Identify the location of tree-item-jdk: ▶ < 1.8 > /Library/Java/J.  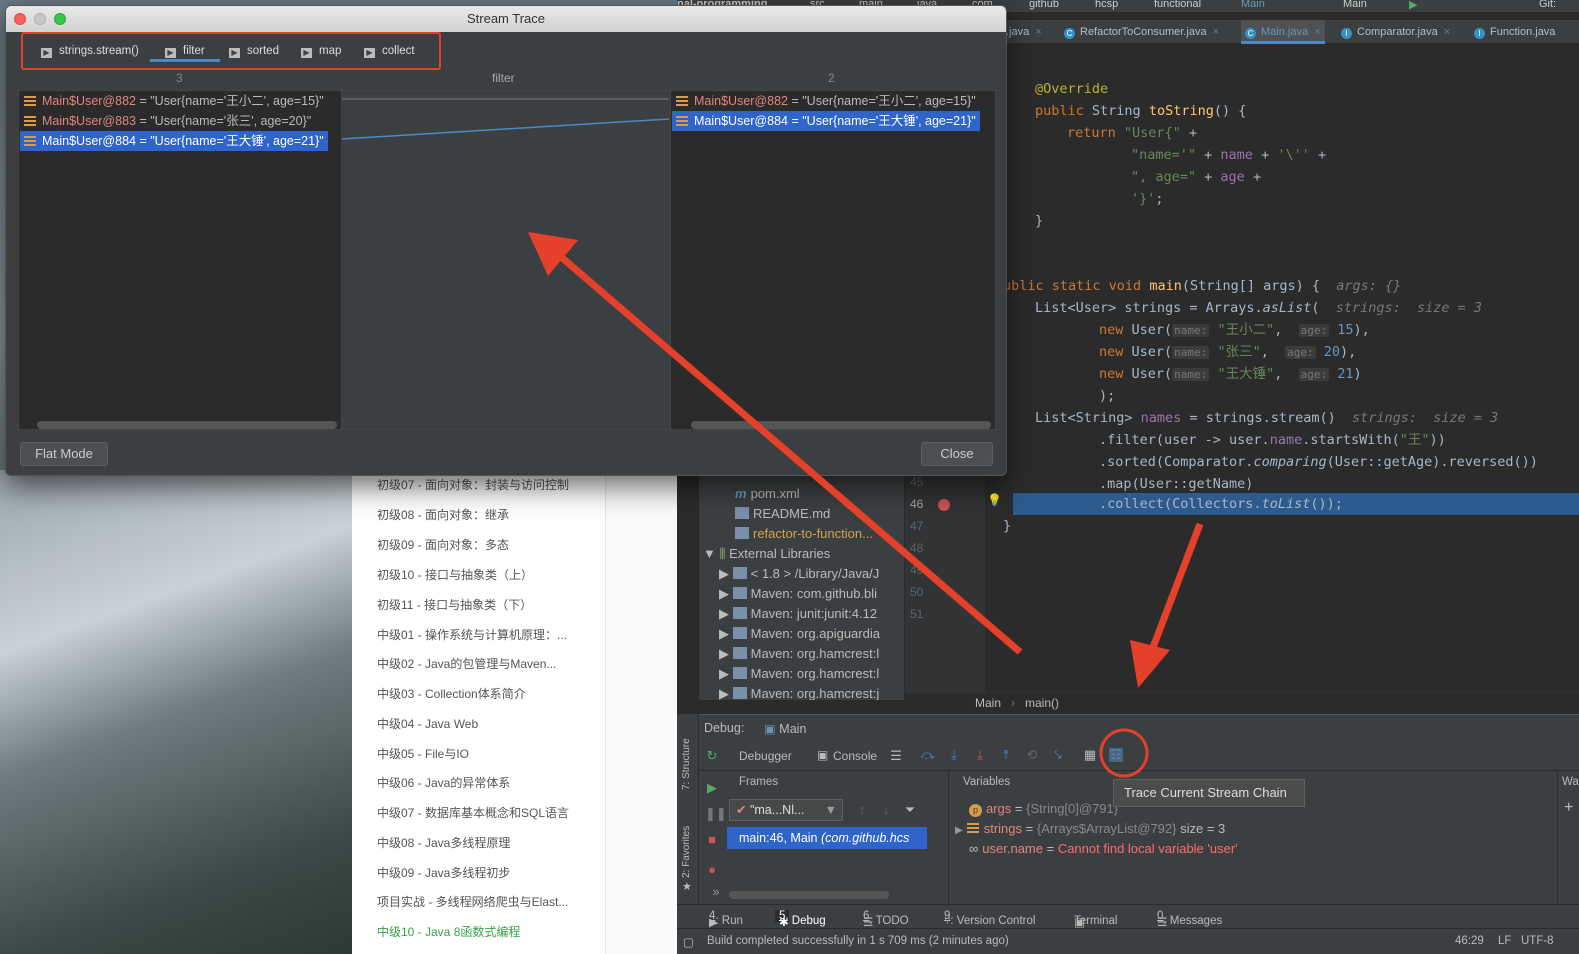
(799, 574).